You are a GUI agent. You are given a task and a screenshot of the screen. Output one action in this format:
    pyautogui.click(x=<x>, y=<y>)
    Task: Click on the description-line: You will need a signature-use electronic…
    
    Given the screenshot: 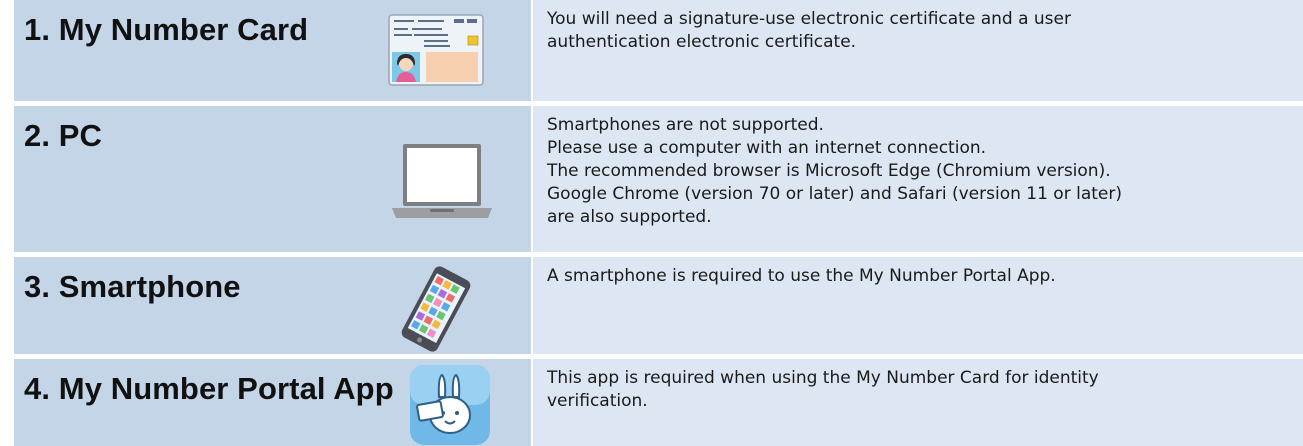 What is the action you would take?
    pyautogui.click(x=809, y=19)
    